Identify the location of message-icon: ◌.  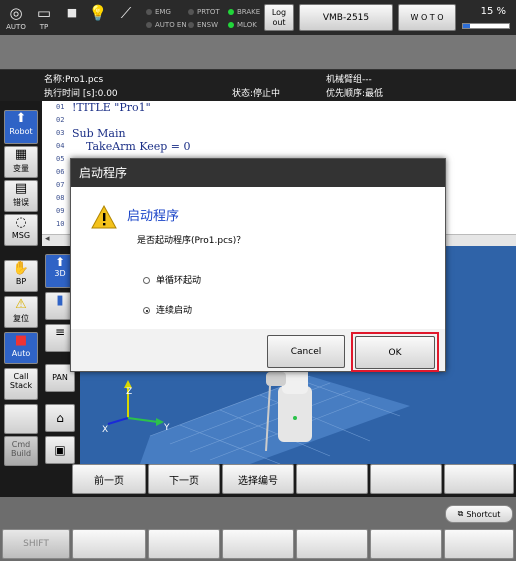
(21, 222).